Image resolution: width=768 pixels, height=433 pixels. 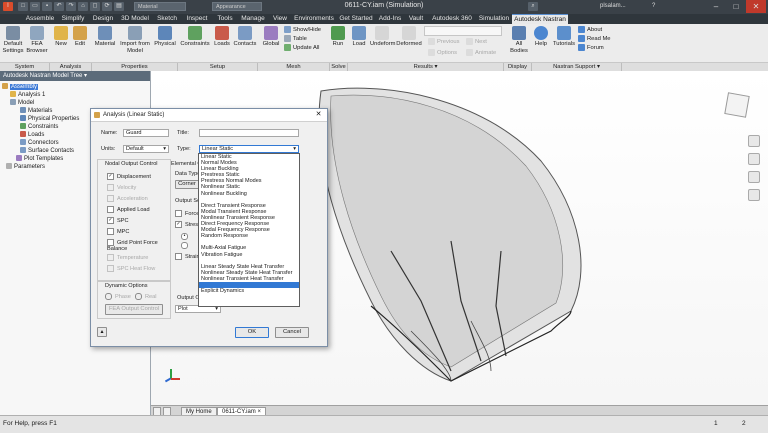 I want to click on tab-design: Design, so click(x=103, y=19).